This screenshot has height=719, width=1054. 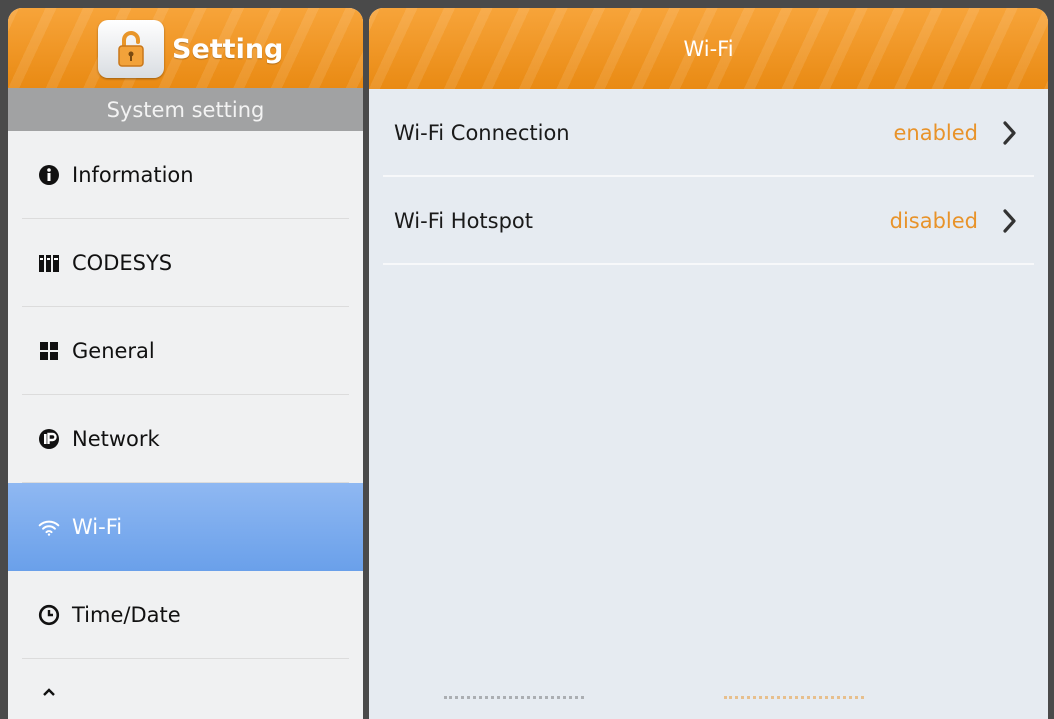 I want to click on sidebar-item-codesys: CODESYS, so click(x=185, y=263).